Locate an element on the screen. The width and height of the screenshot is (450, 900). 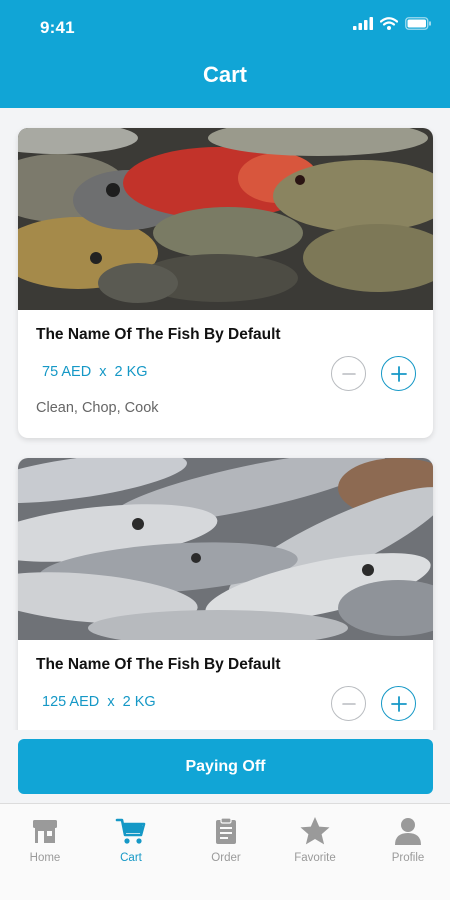
price-line: 125 AED x 2 KG is located at coordinates (99, 702).